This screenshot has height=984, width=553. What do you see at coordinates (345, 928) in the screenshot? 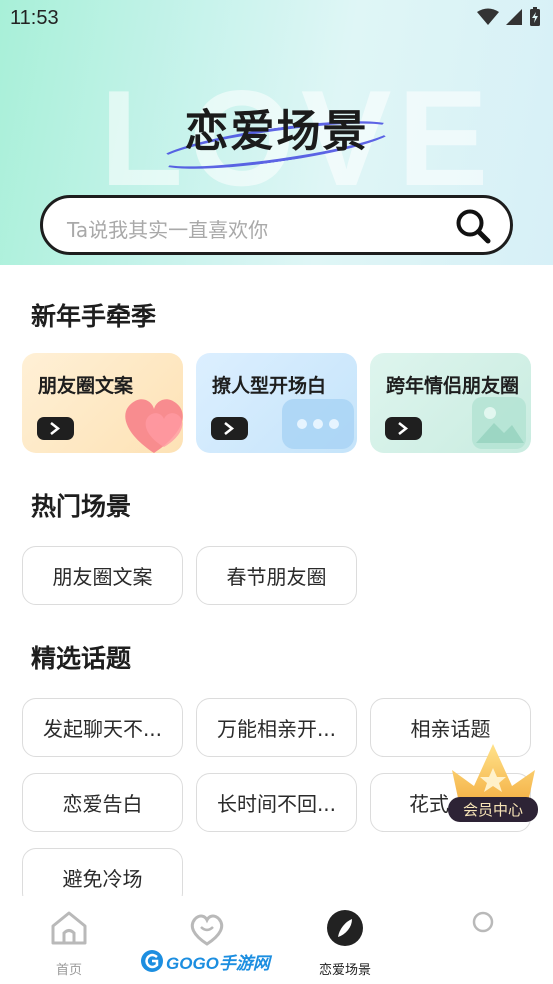
I see `compass-icon` at bounding box center [345, 928].